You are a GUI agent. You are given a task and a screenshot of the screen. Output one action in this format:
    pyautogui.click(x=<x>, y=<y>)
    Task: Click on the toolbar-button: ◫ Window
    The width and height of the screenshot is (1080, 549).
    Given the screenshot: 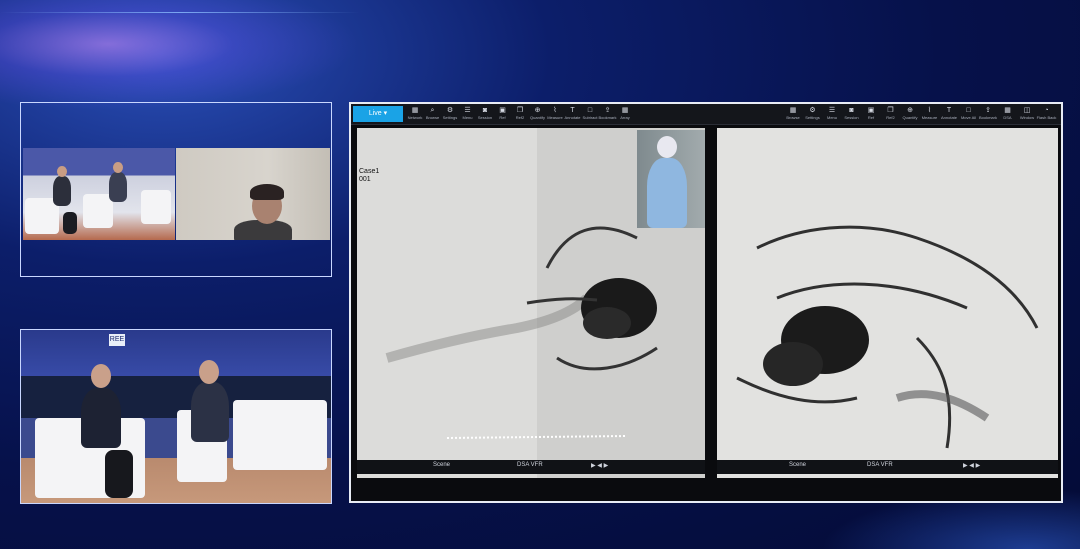 What is the action you would take?
    pyautogui.click(x=1027, y=114)
    